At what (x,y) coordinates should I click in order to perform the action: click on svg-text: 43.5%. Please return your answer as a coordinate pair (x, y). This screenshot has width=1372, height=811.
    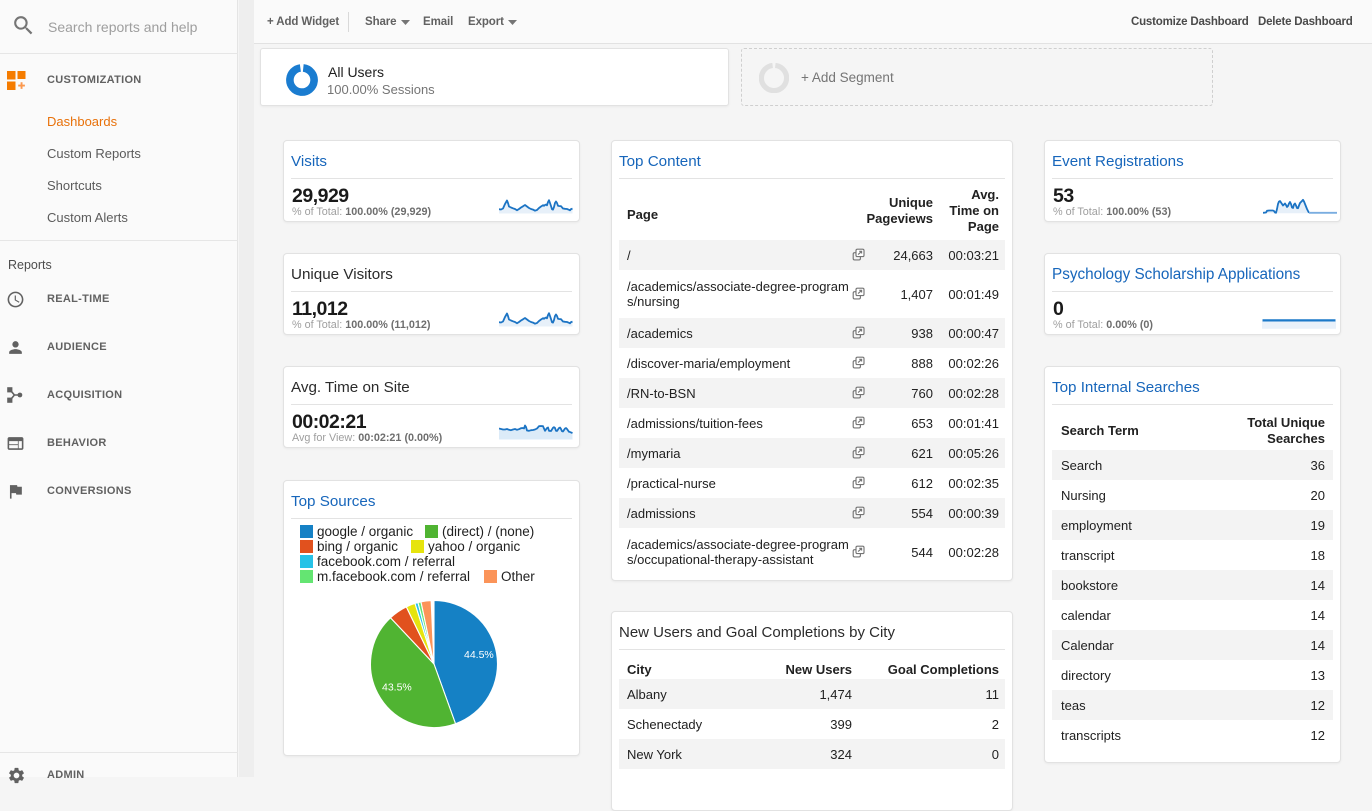
    Looking at the image, I should click on (397, 688).